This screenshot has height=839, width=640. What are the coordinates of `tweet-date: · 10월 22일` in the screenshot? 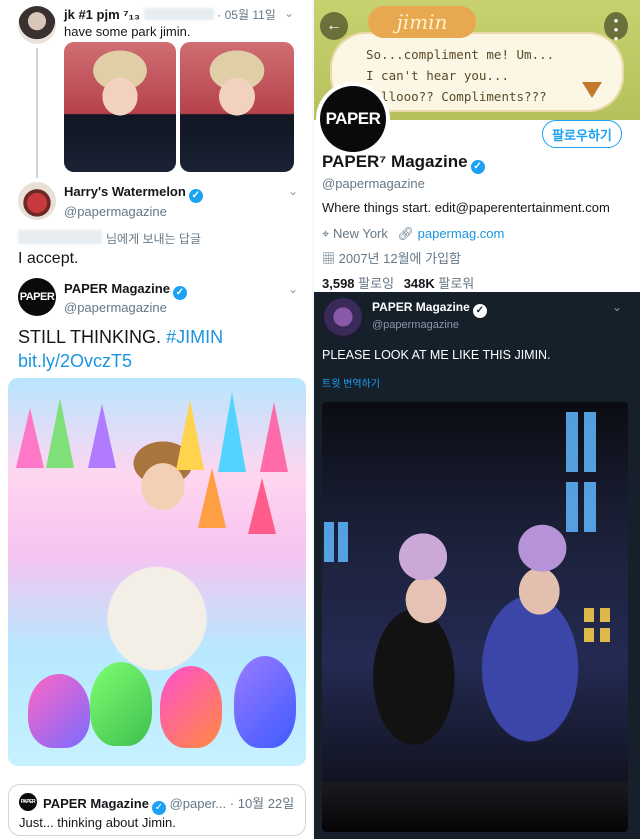 It's located at (262, 803).